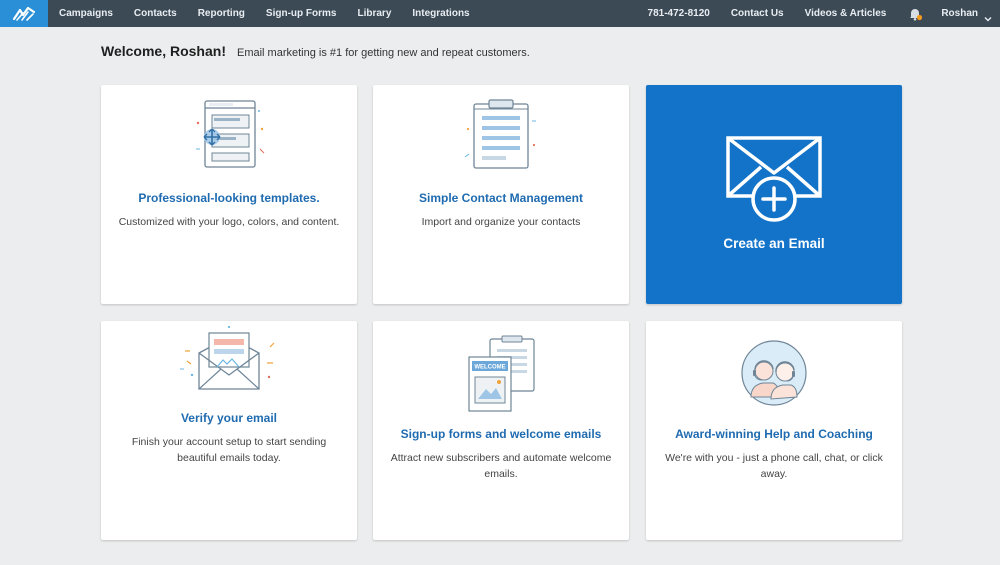  I want to click on card-templates-title: Professional-looking templates., so click(229, 198).